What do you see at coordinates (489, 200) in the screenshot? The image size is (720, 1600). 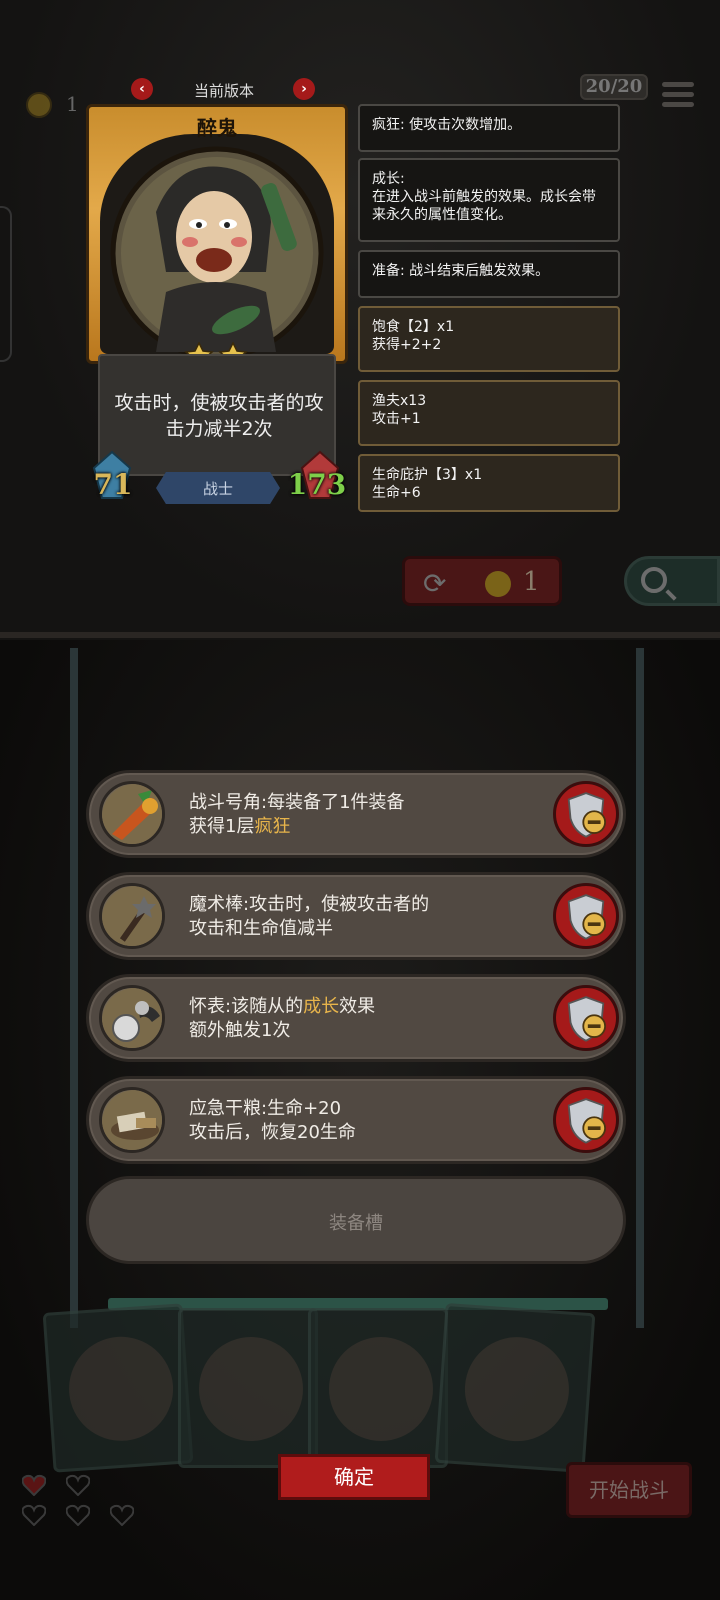 I see `tooltip-growth: 成长: 在进入战斗前触发的效果。成长会带来永久的属性值变化。` at bounding box center [489, 200].